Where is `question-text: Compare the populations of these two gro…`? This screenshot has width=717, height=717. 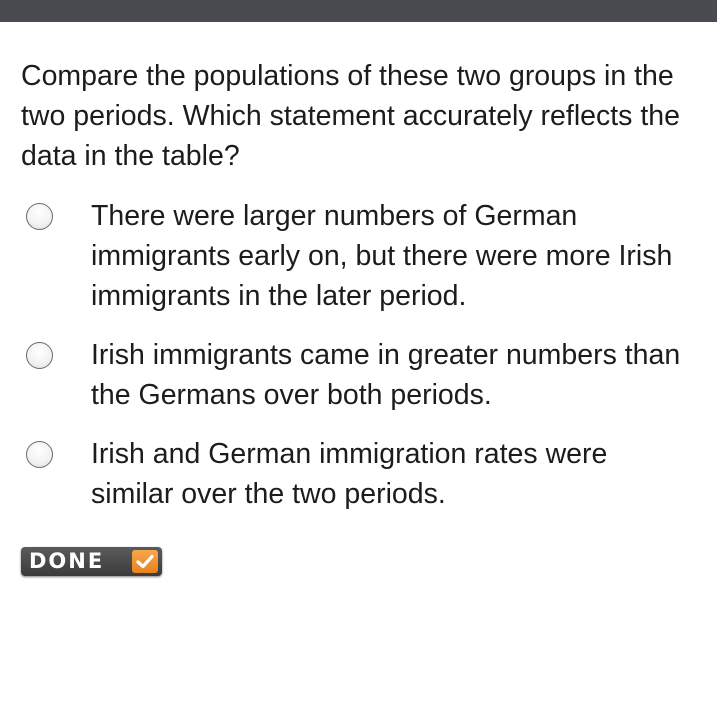
question-text: Compare the populations of these two gro… is located at coordinates (350, 116).